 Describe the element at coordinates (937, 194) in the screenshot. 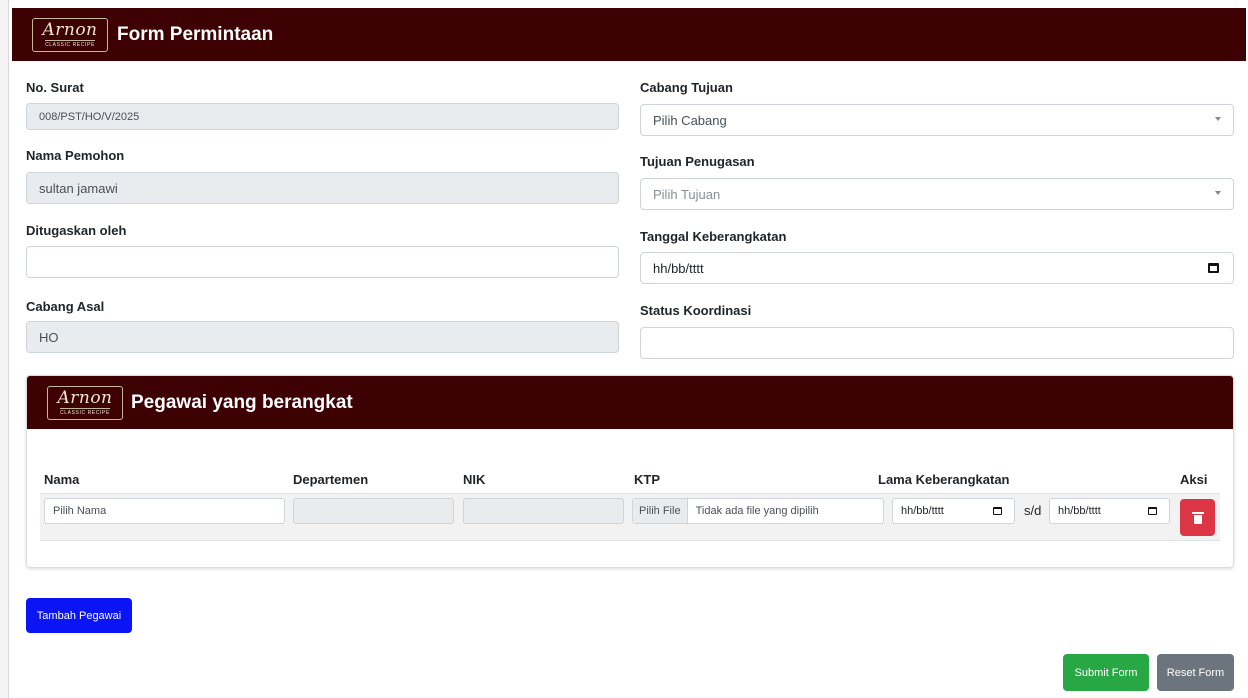

I see `tujuan-penugasan-select: Pilih Tujuan` at that location.